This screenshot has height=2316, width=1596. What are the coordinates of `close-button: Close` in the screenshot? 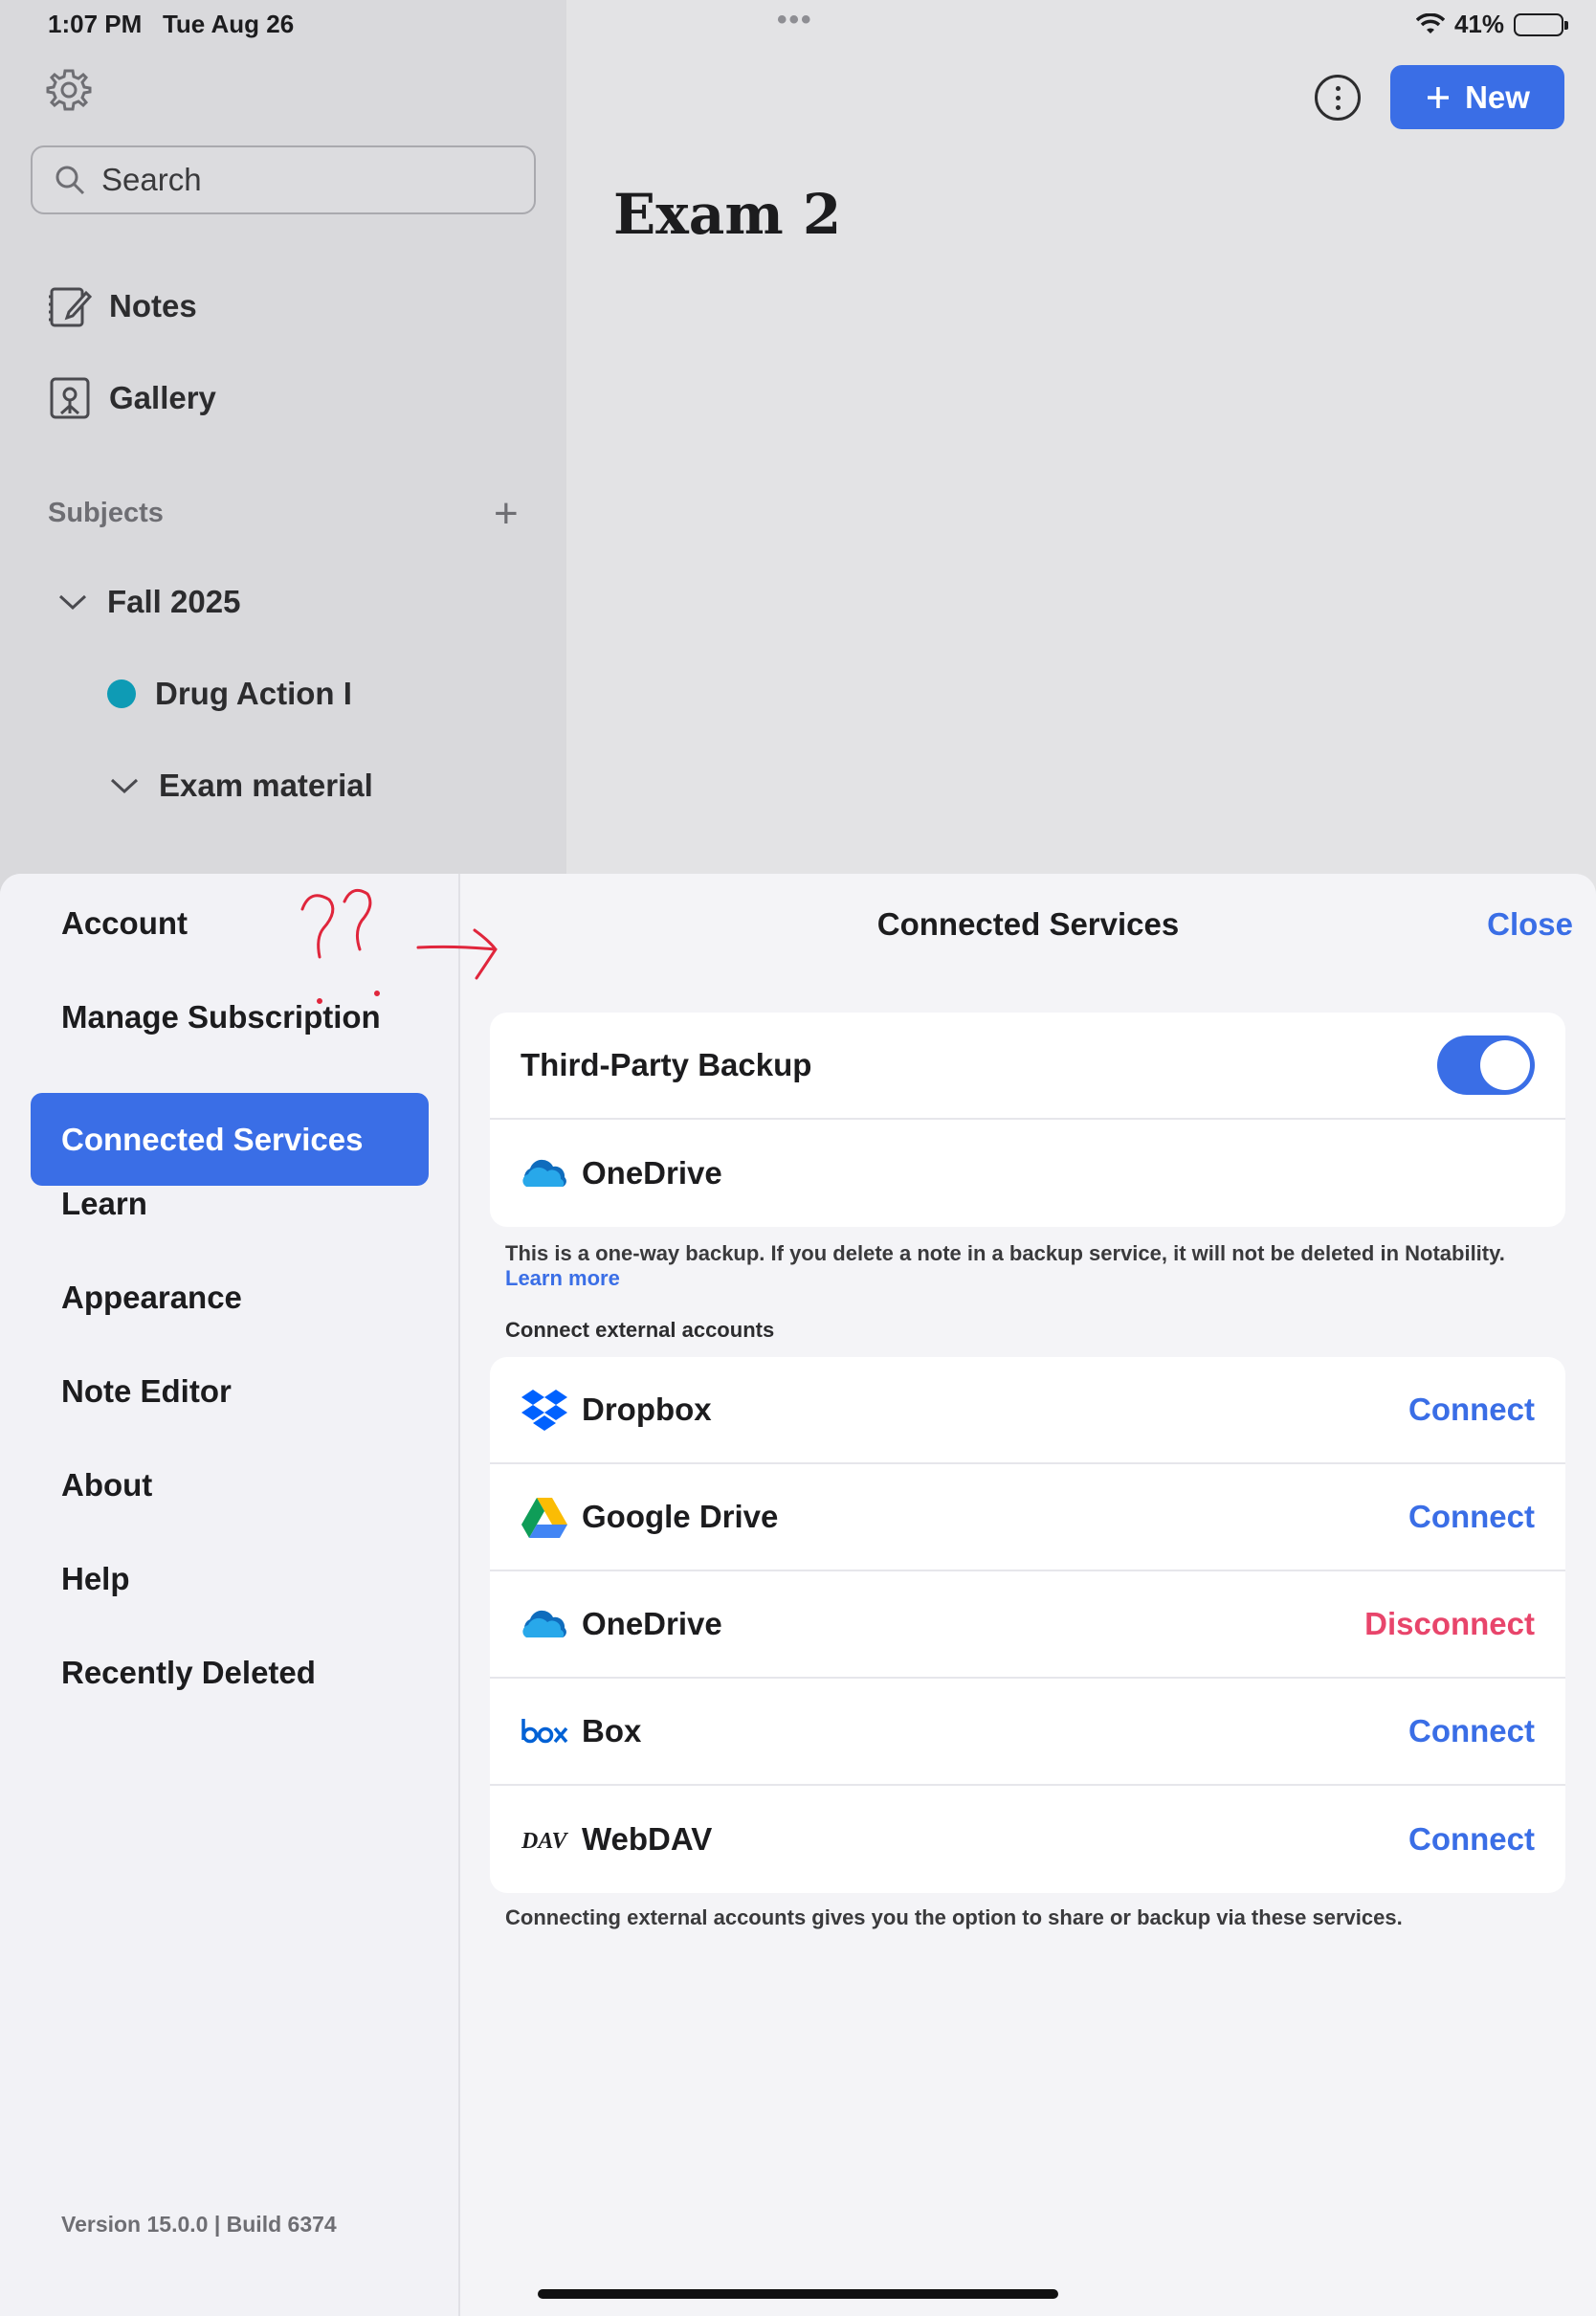 It's located at (1530, 924).